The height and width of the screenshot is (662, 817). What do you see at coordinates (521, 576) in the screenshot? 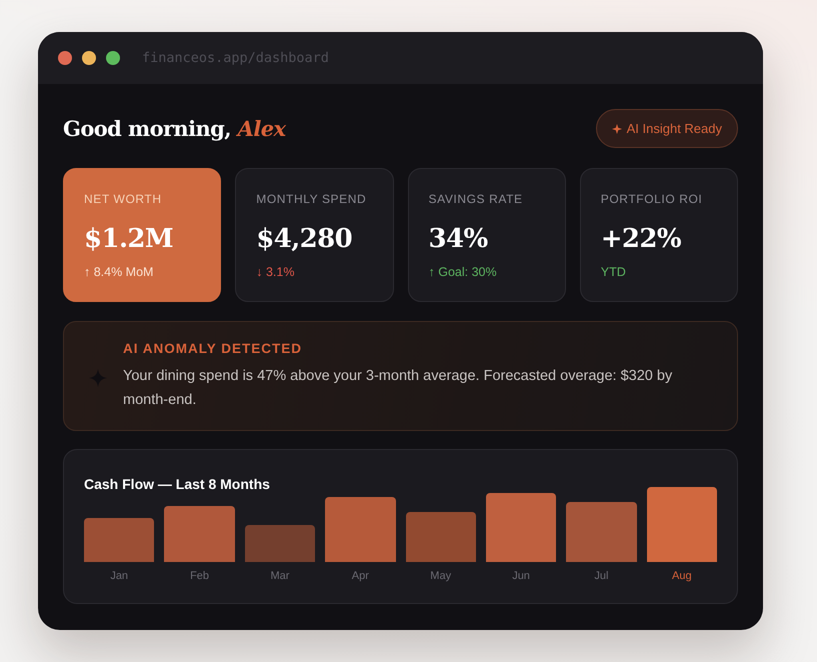
I see `month-label: Jun` at bounding box center [521, 576].